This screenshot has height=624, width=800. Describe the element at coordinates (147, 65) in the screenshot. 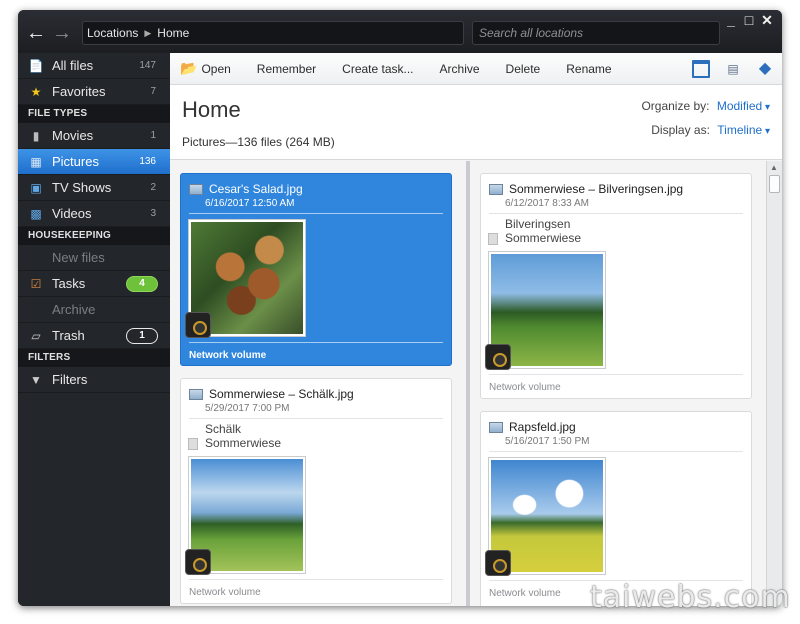

I see `sidebar-item-count: 147` at that location.